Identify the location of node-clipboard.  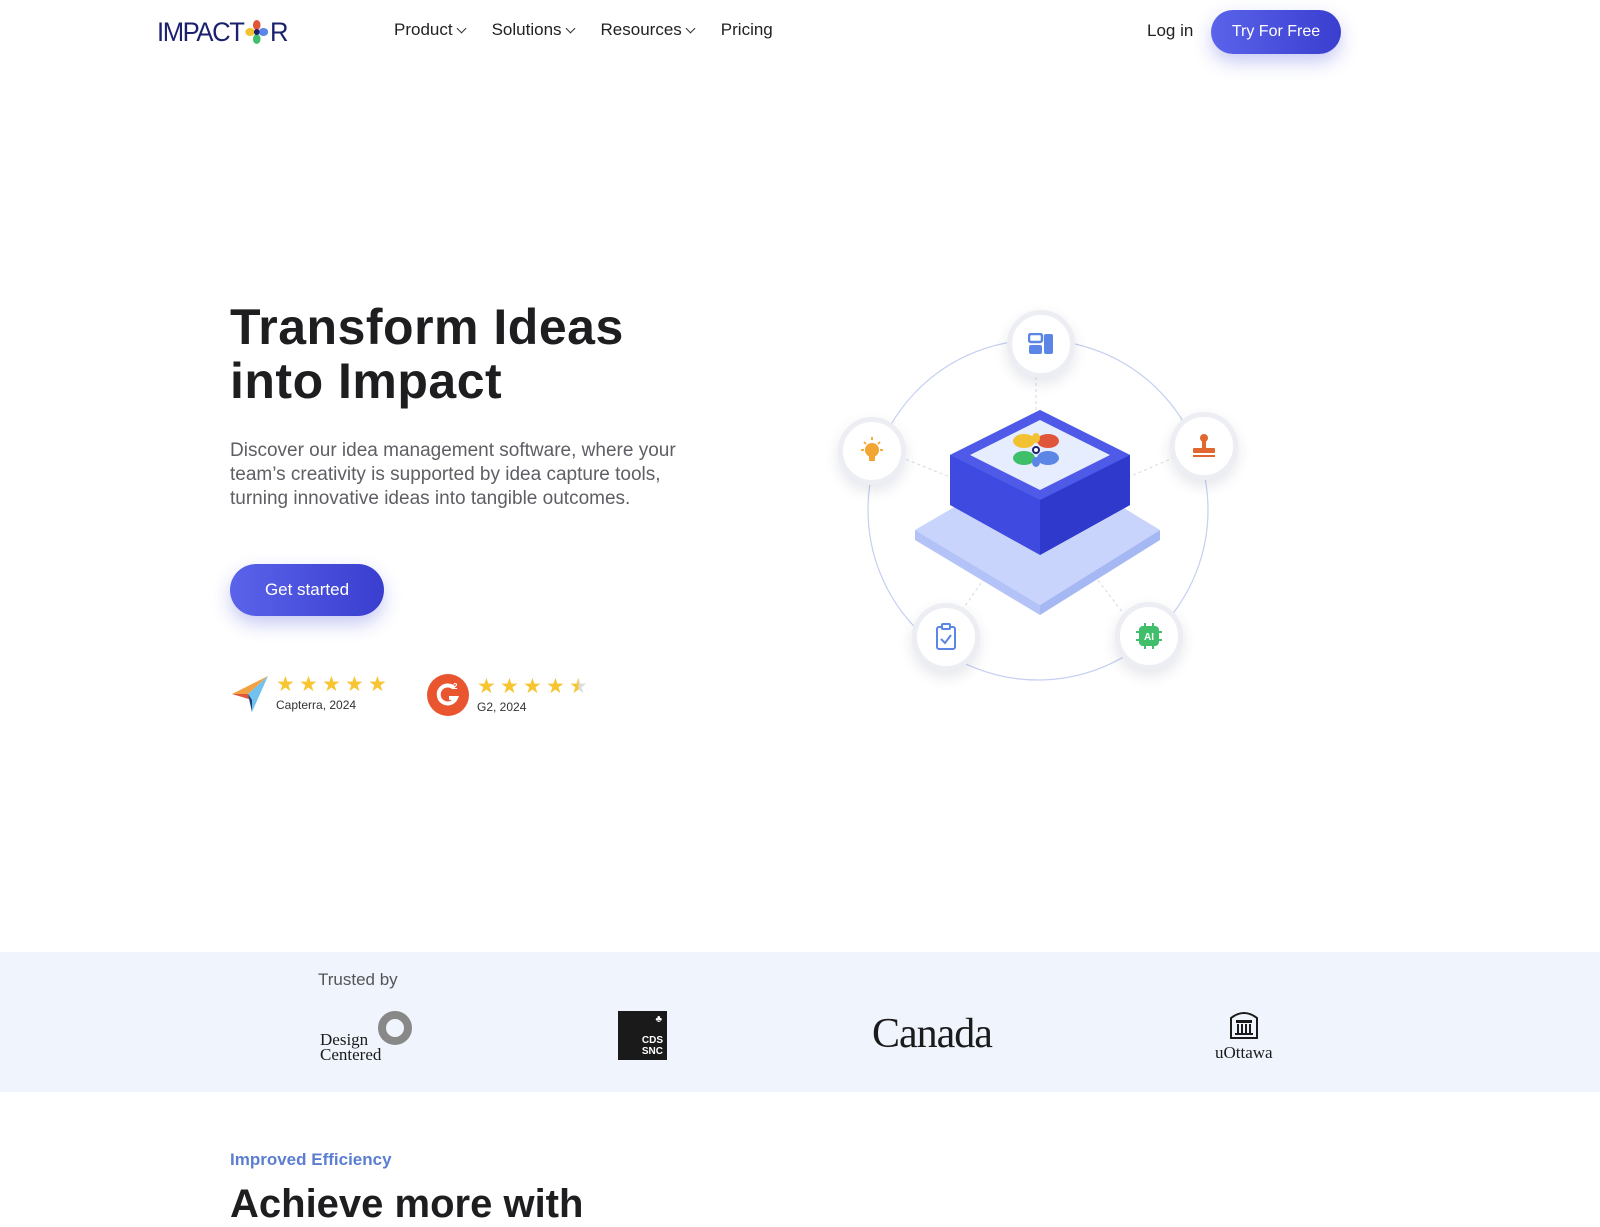
(946, 637).